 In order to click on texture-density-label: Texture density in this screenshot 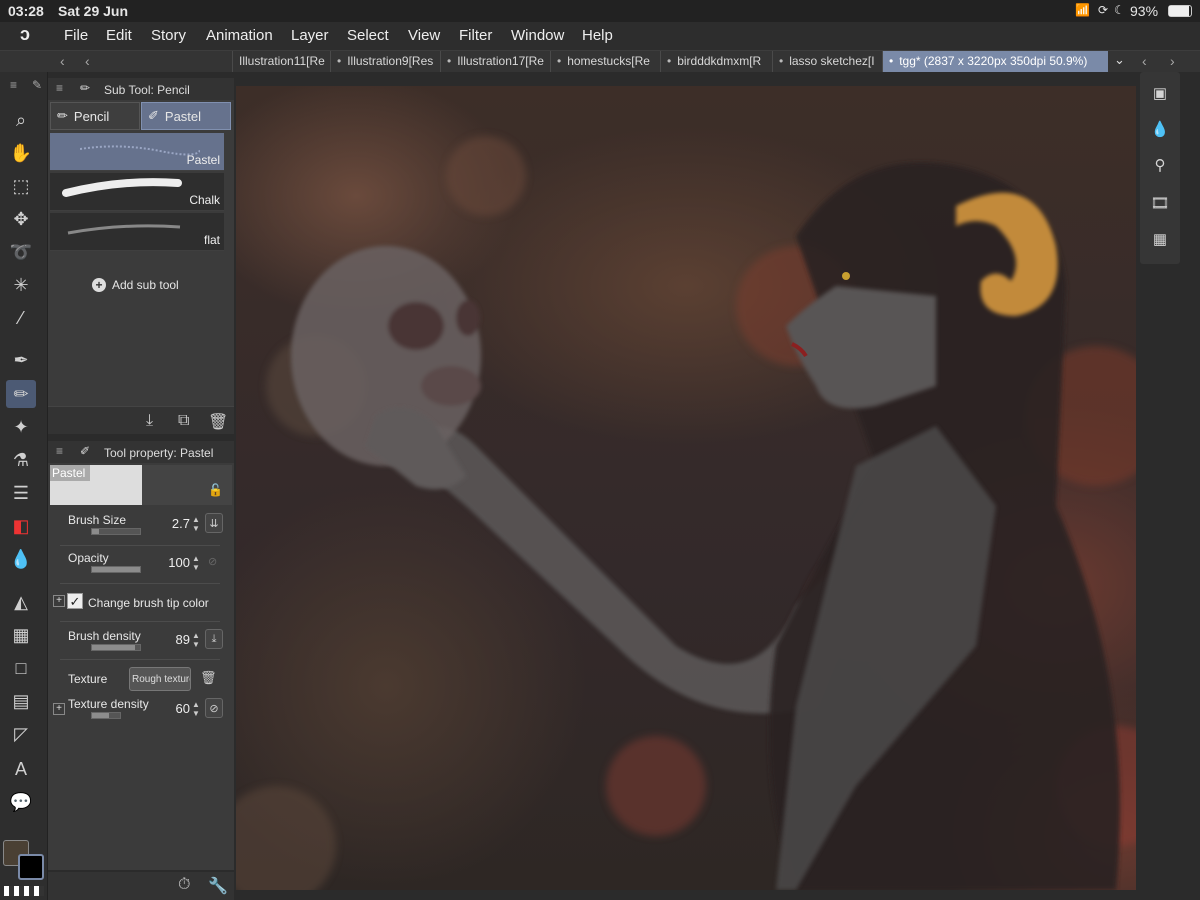, I will do `click(108, 704)`.